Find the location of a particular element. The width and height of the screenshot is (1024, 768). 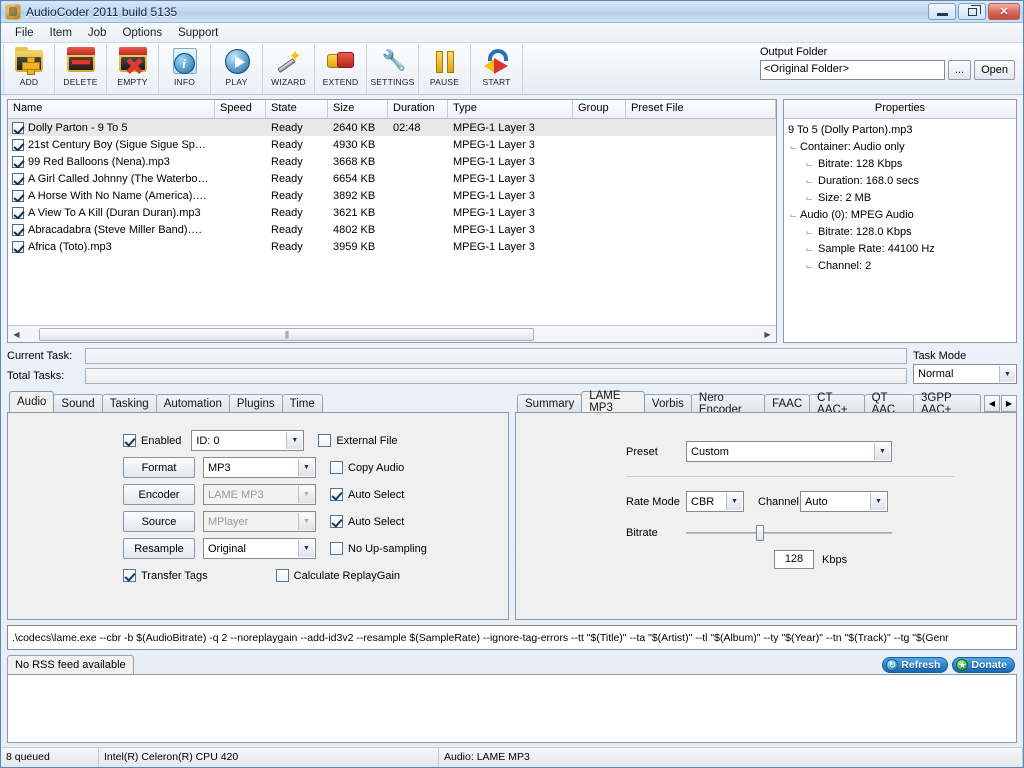

close-button: ✕ is located at coordinates (1004, 11).